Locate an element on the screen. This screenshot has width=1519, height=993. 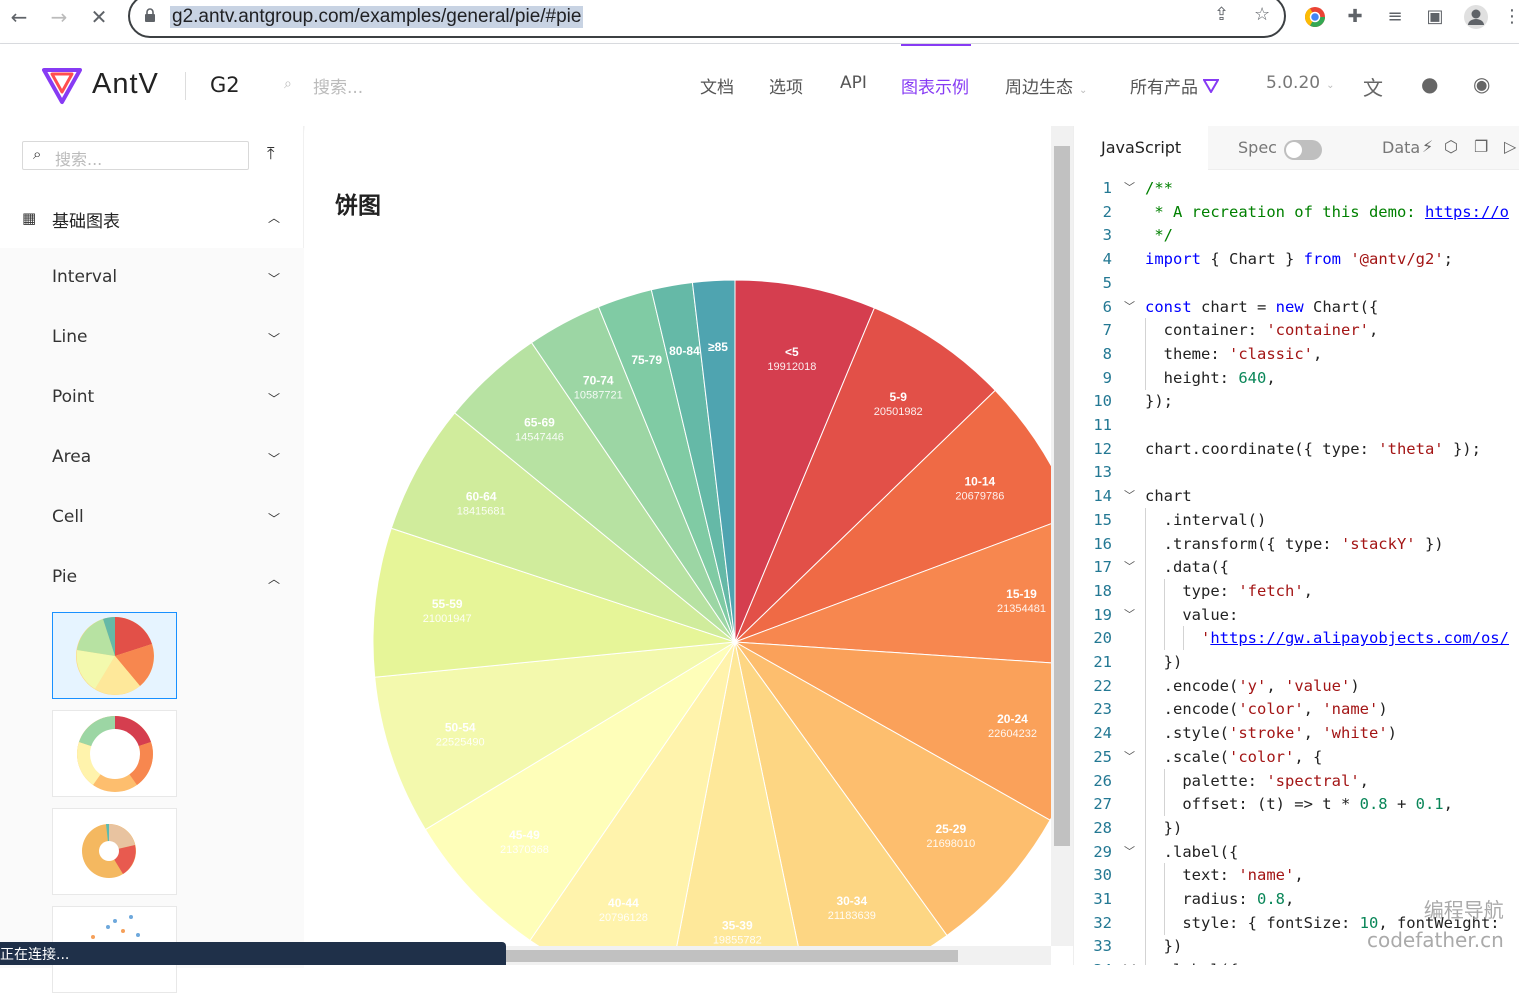
code-line: 9 height: 640, is located at coordinates (1296, 377).